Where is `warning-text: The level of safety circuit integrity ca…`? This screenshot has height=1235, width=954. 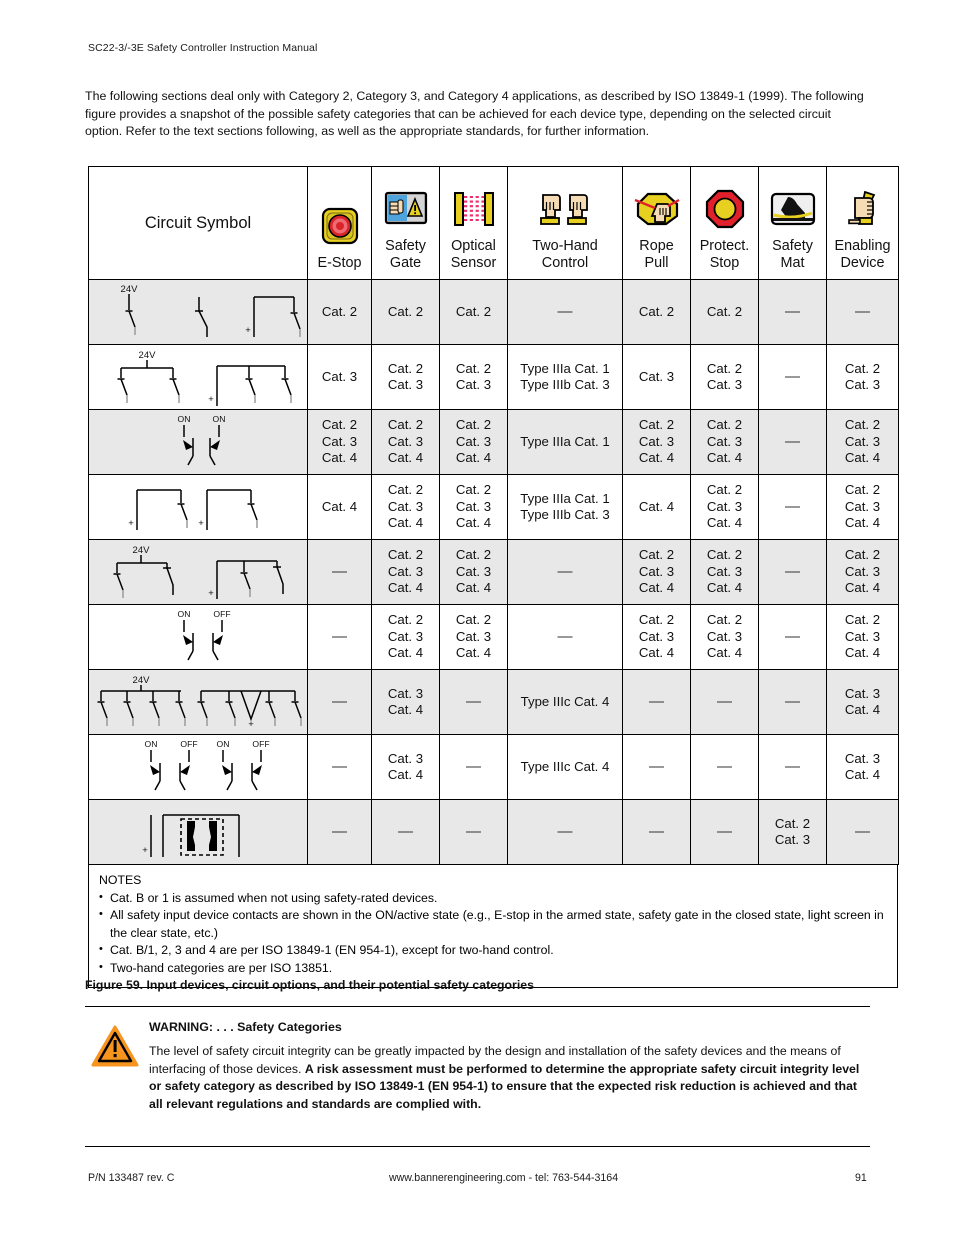
warning-text: The level of safety circuit integrity ca… is located at coordinates (508, 1078).